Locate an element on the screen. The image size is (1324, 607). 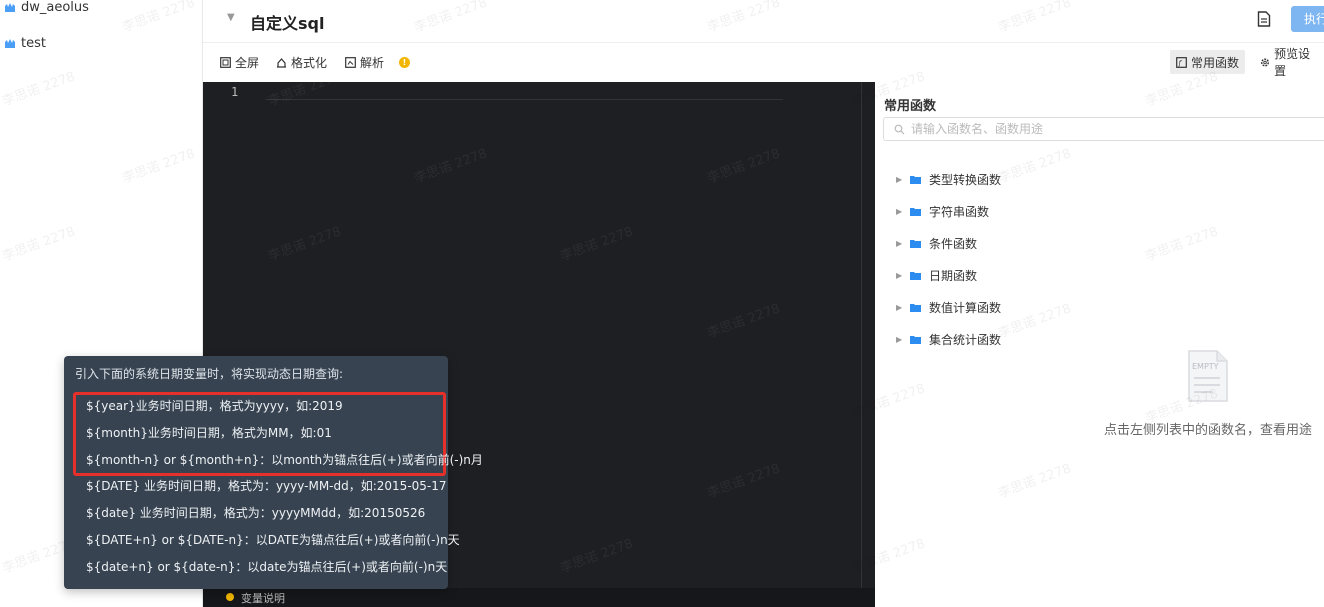
run-button: 执行 is located at coordinates (1307, 19).